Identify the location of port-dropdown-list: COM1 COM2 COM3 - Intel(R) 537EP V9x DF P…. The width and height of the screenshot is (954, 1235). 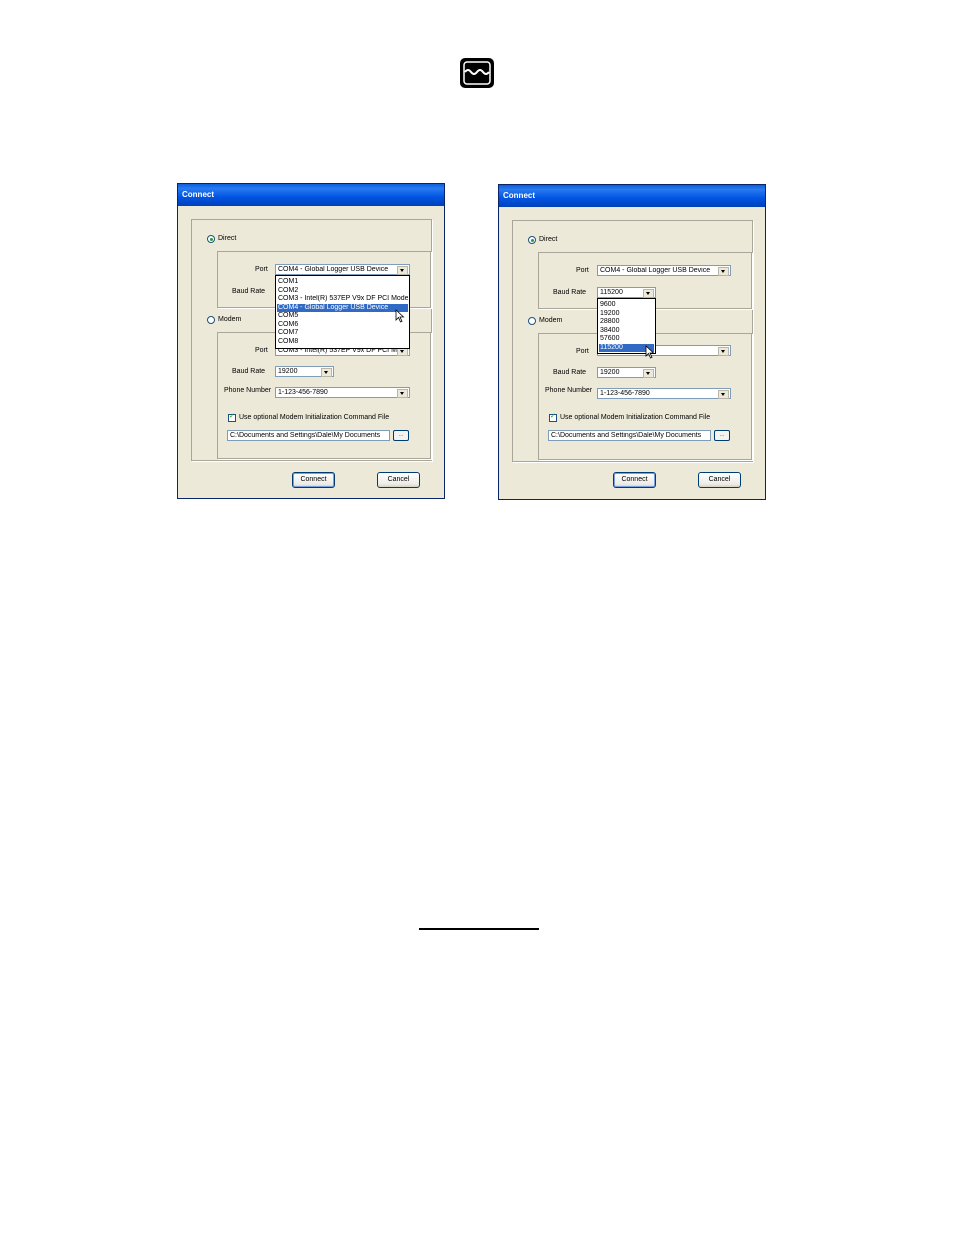
(342, 312).